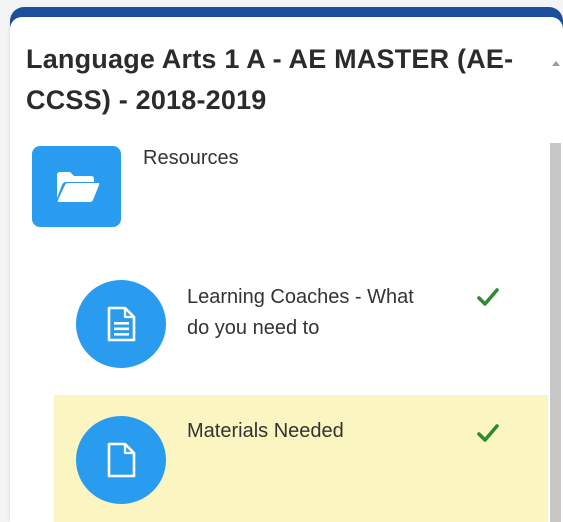 This screenshot has width=563, height=522. Describe the element at coordinates (556, 63) in the screenshot. I see `scroll-up-arrow-icon` at that location.